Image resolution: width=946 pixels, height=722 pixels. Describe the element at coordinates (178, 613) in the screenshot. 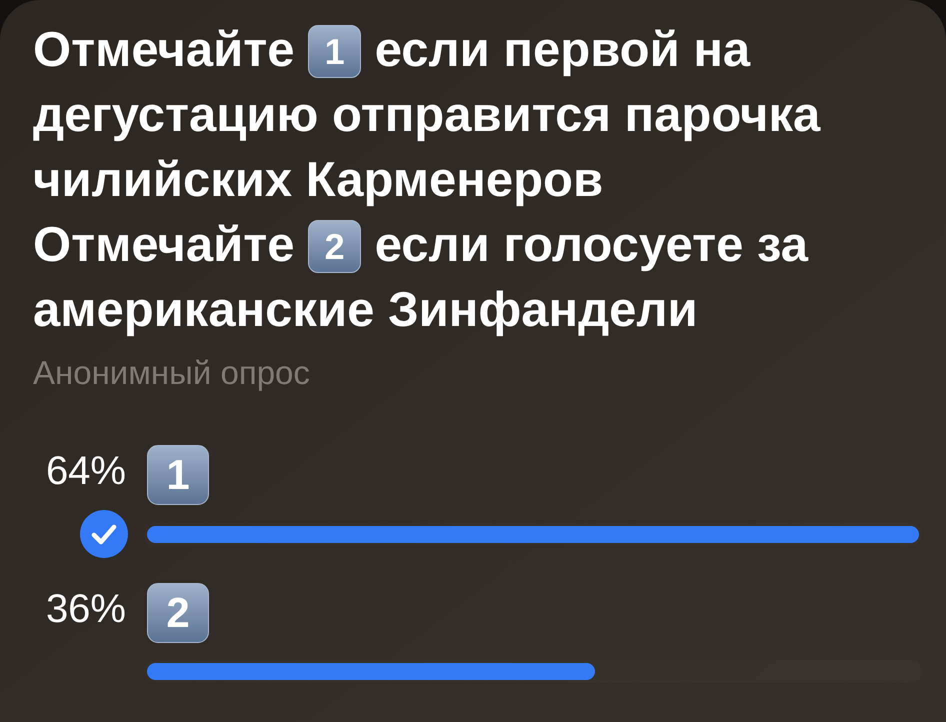

I see `option-keycap: 2` at that location.